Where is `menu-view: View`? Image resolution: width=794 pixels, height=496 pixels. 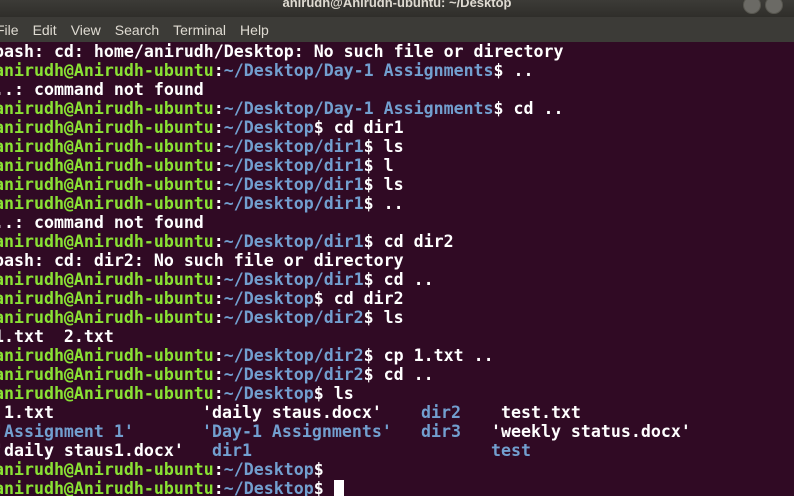 menu-view: View is located at coordinates (86, 30).